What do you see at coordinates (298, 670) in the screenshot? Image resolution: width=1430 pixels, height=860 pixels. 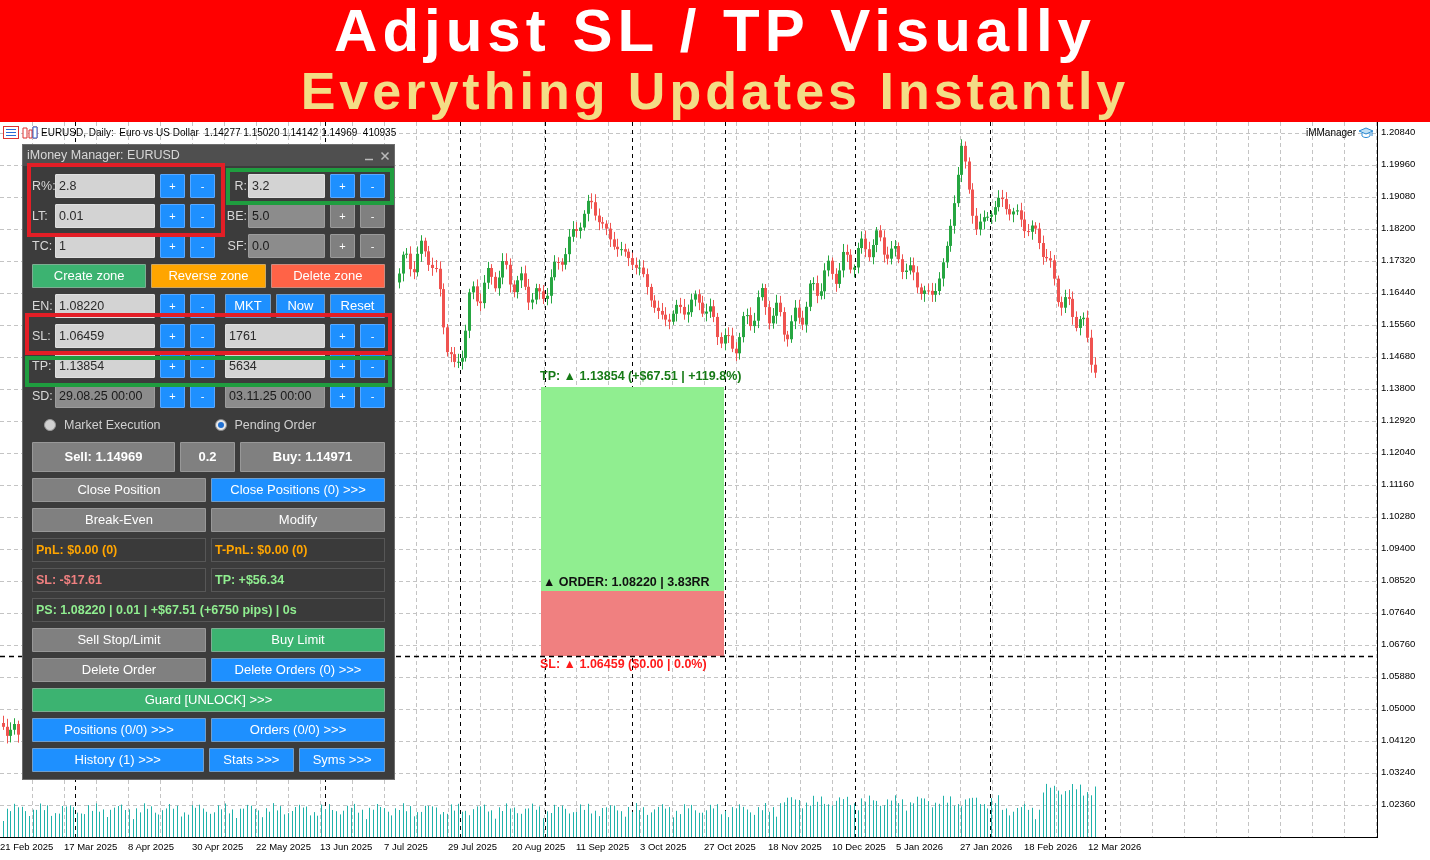 I see `panel-button: Delete Orders (0) >>>` at bounding box center [298, 670].